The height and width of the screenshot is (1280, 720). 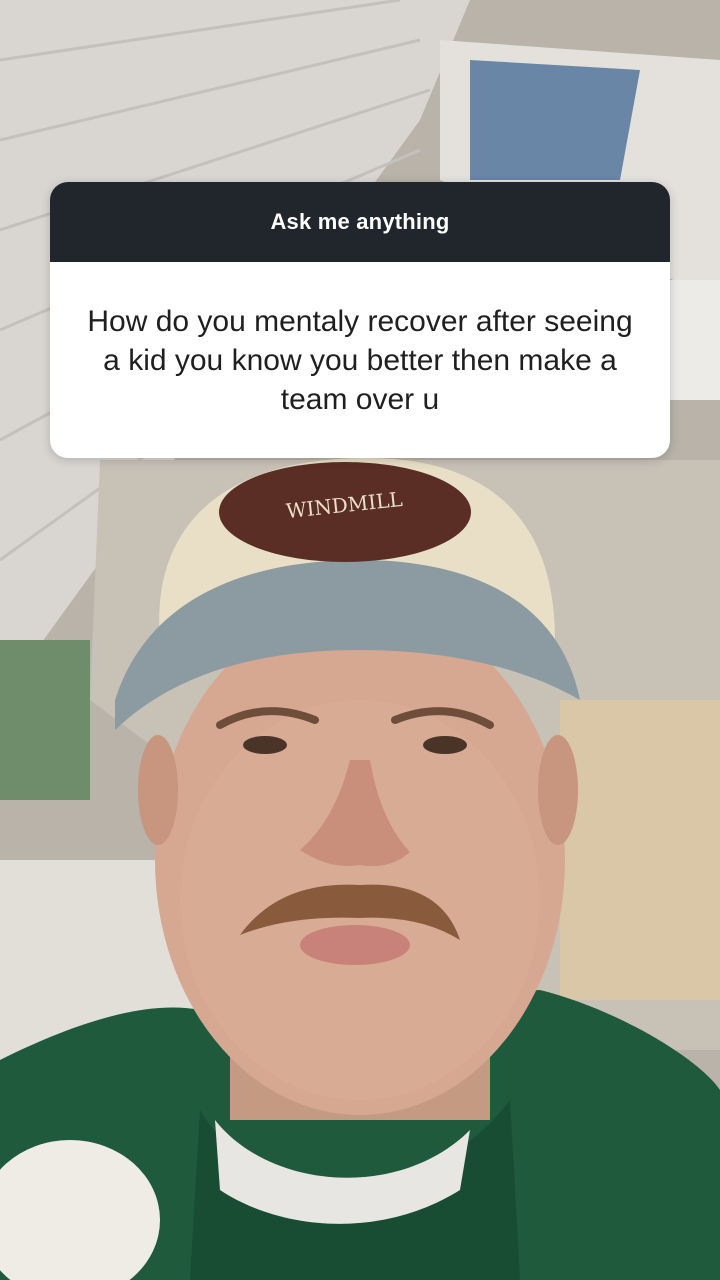 What do you see at coordinates (360, 222) in the screenshot?
I see `sticker-header: Ask me anything` at bounding box center [360, 222].